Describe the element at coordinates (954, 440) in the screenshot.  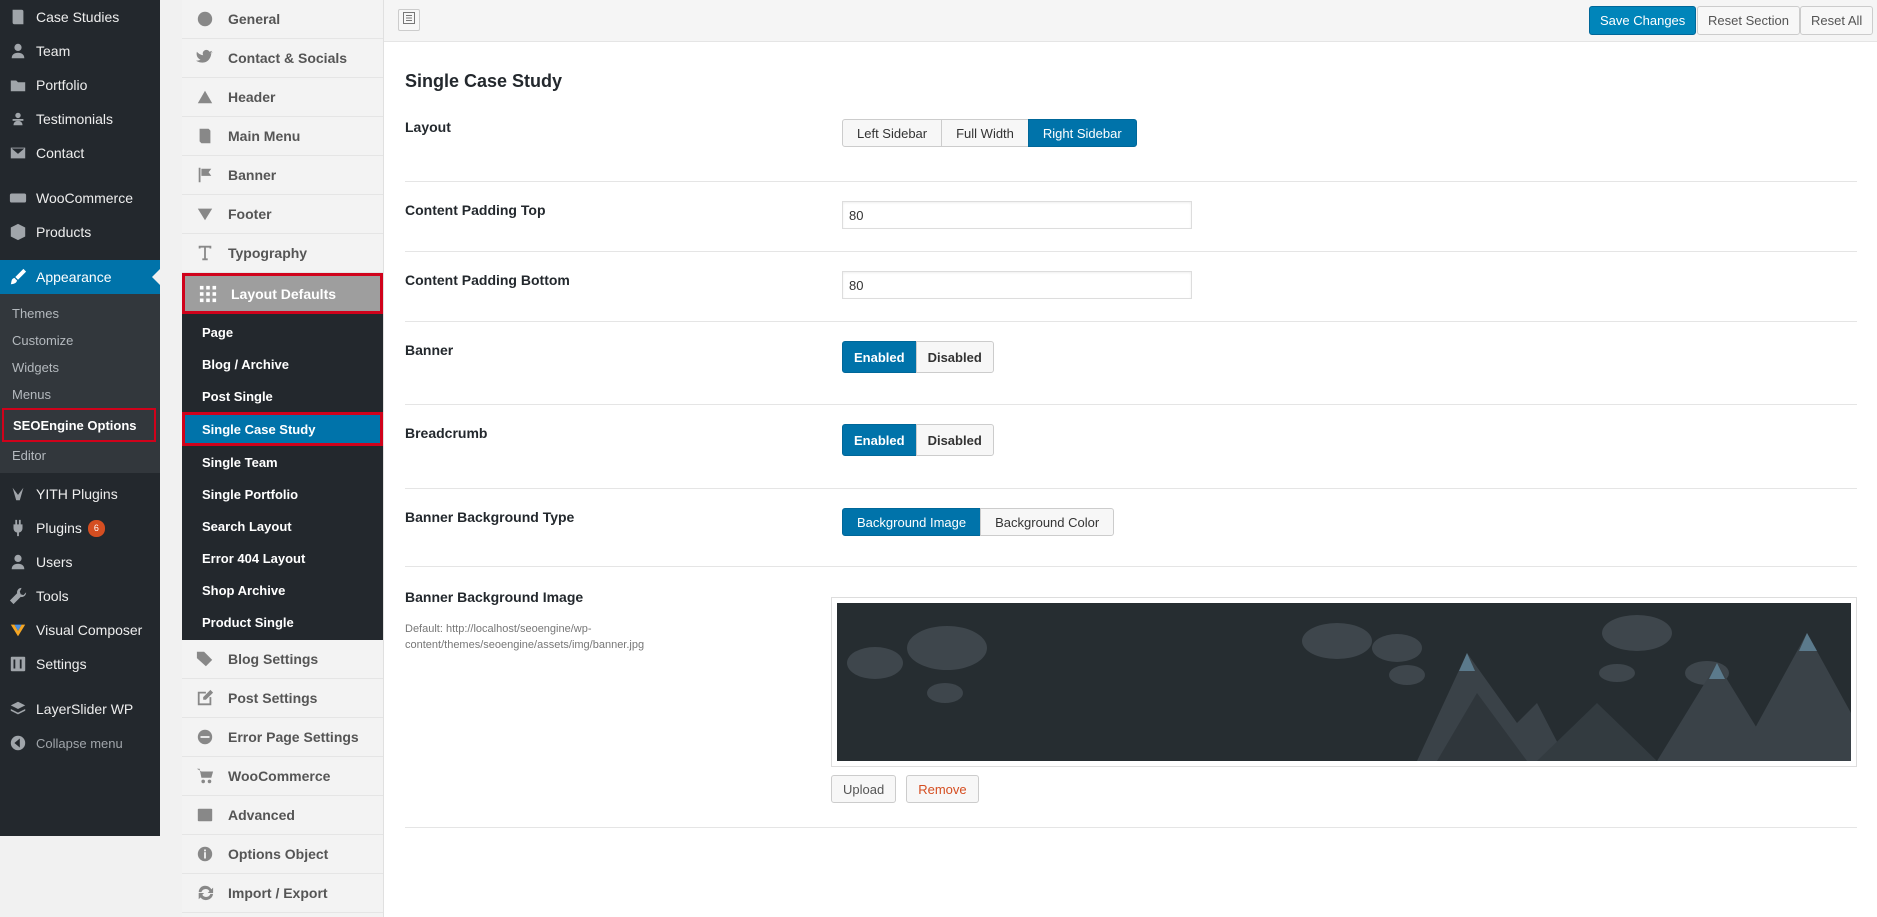
I see `breadcrumb-disabled-button: Disabled` at that location.